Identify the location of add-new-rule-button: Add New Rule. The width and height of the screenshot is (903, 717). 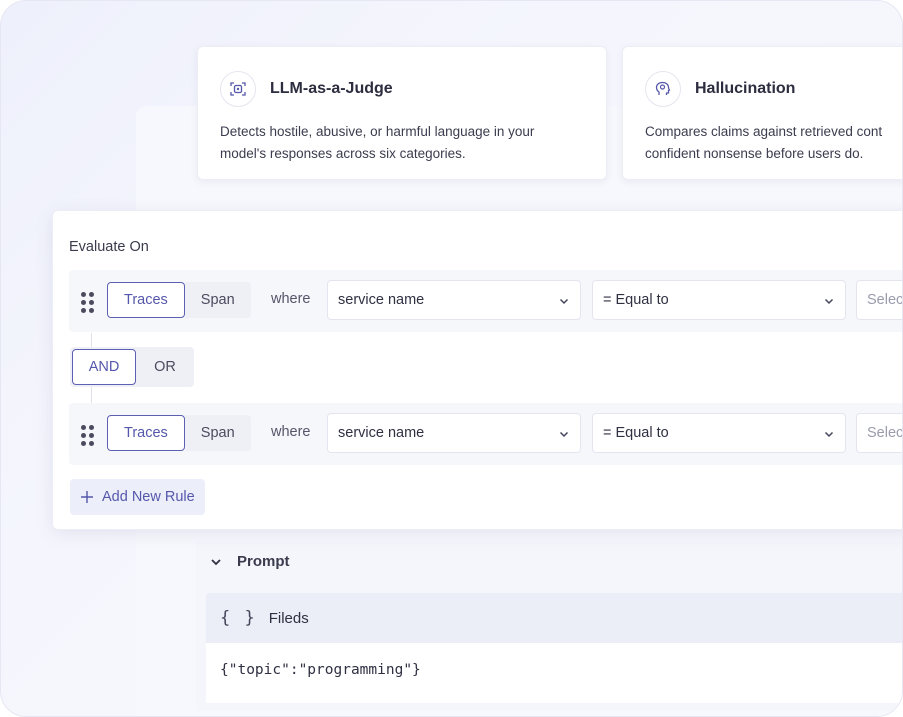
(137, 497).